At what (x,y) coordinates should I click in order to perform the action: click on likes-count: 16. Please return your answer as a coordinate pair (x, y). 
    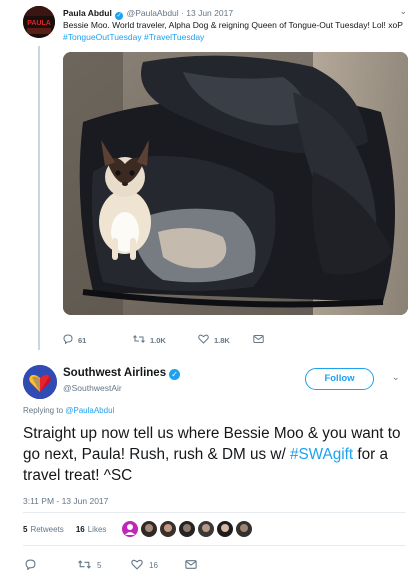
    Looking at the image, I should click on (80, 529).